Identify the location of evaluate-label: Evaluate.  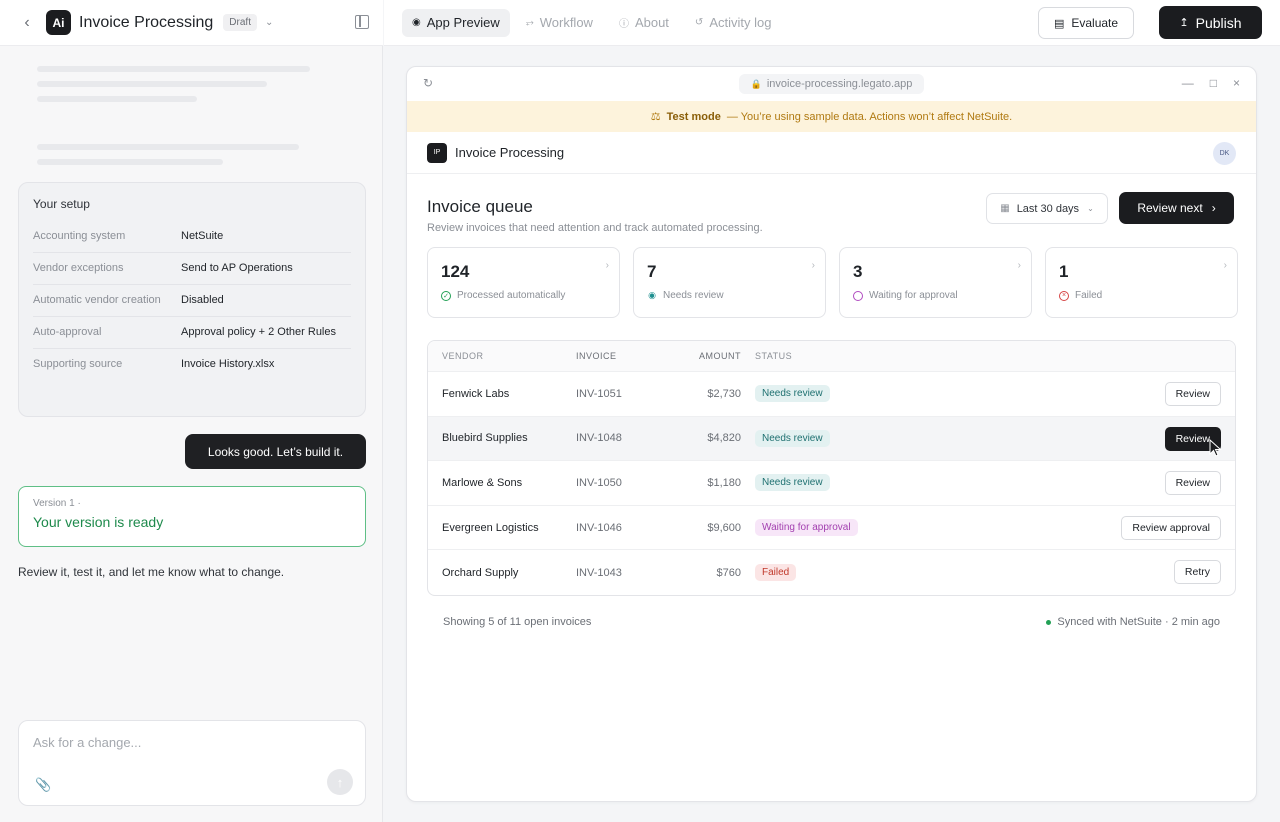
(1095, 23).